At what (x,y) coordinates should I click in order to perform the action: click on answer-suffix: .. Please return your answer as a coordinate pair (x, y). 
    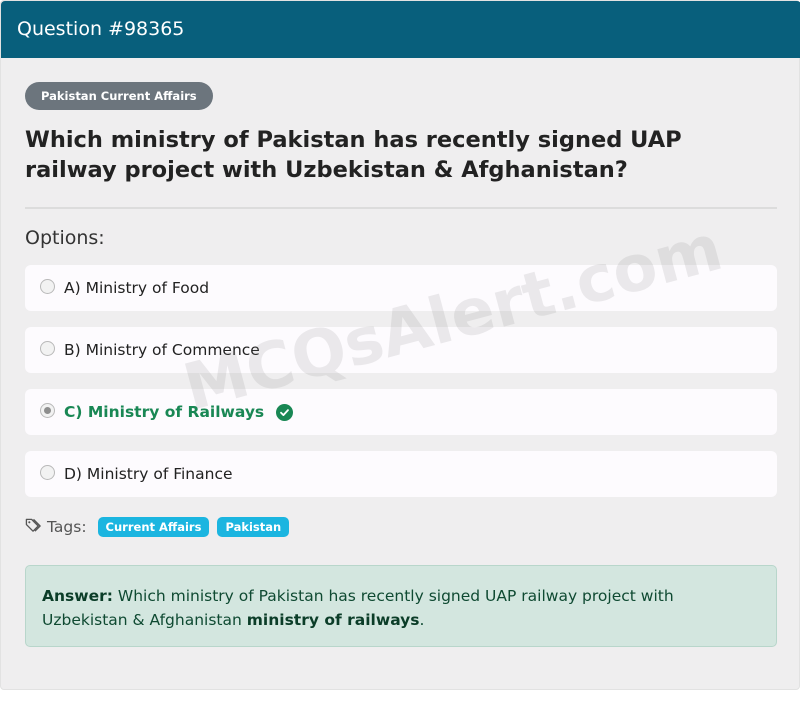
    Looking at the image, I should click on (422, 620).